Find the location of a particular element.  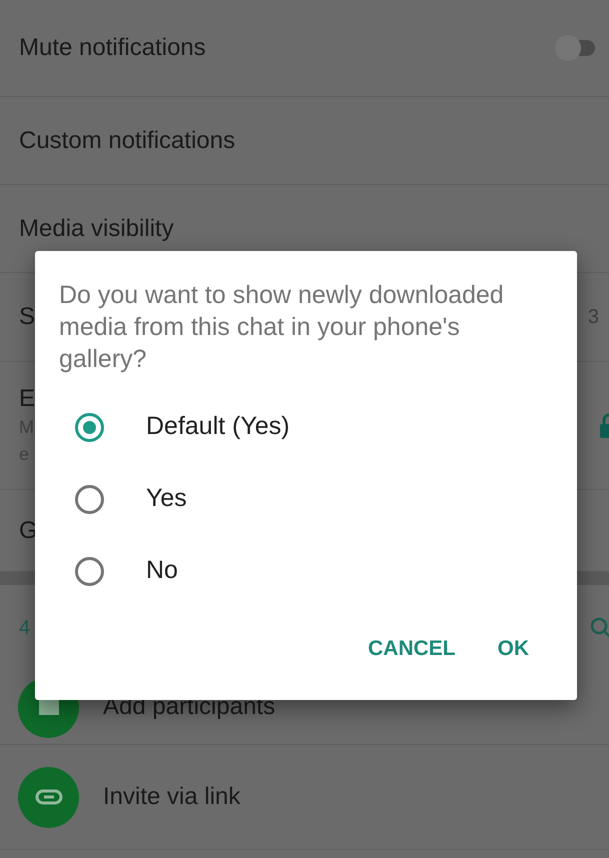

dialog-button: CANCEL is located at coordinates (412, 648).